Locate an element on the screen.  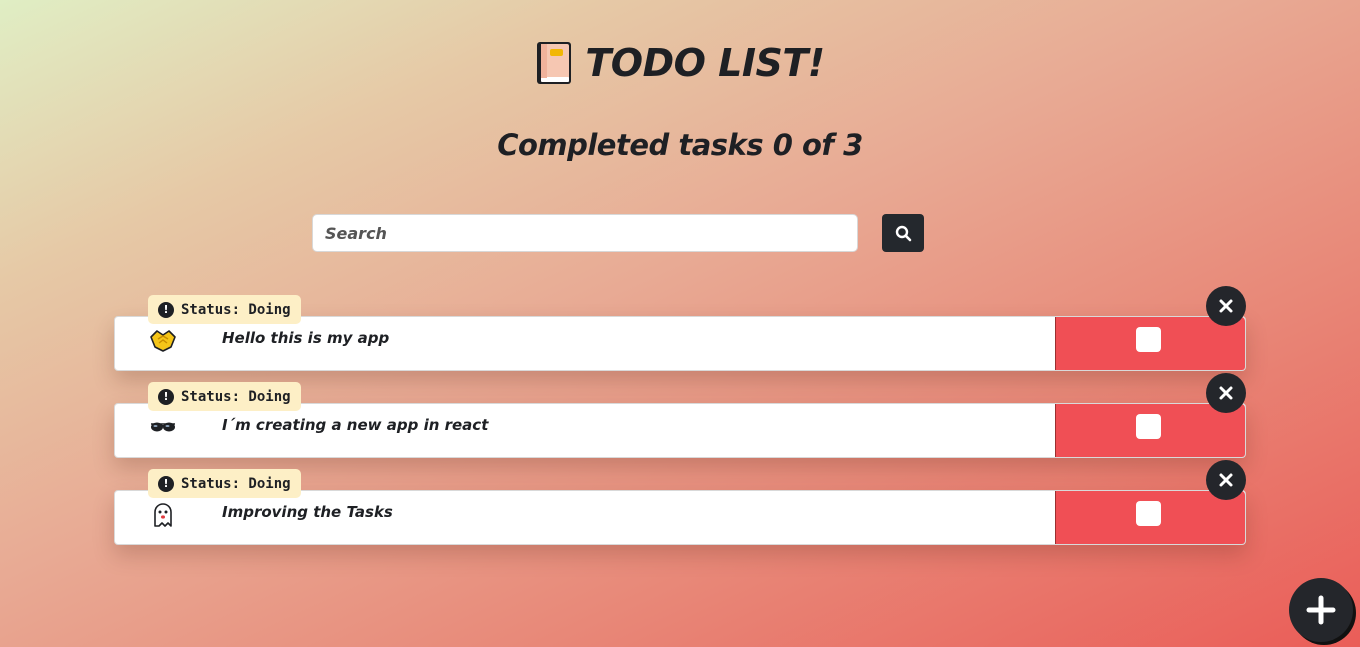
todo-card: I´m creating a new app in react is located at coordinates (680, 430).